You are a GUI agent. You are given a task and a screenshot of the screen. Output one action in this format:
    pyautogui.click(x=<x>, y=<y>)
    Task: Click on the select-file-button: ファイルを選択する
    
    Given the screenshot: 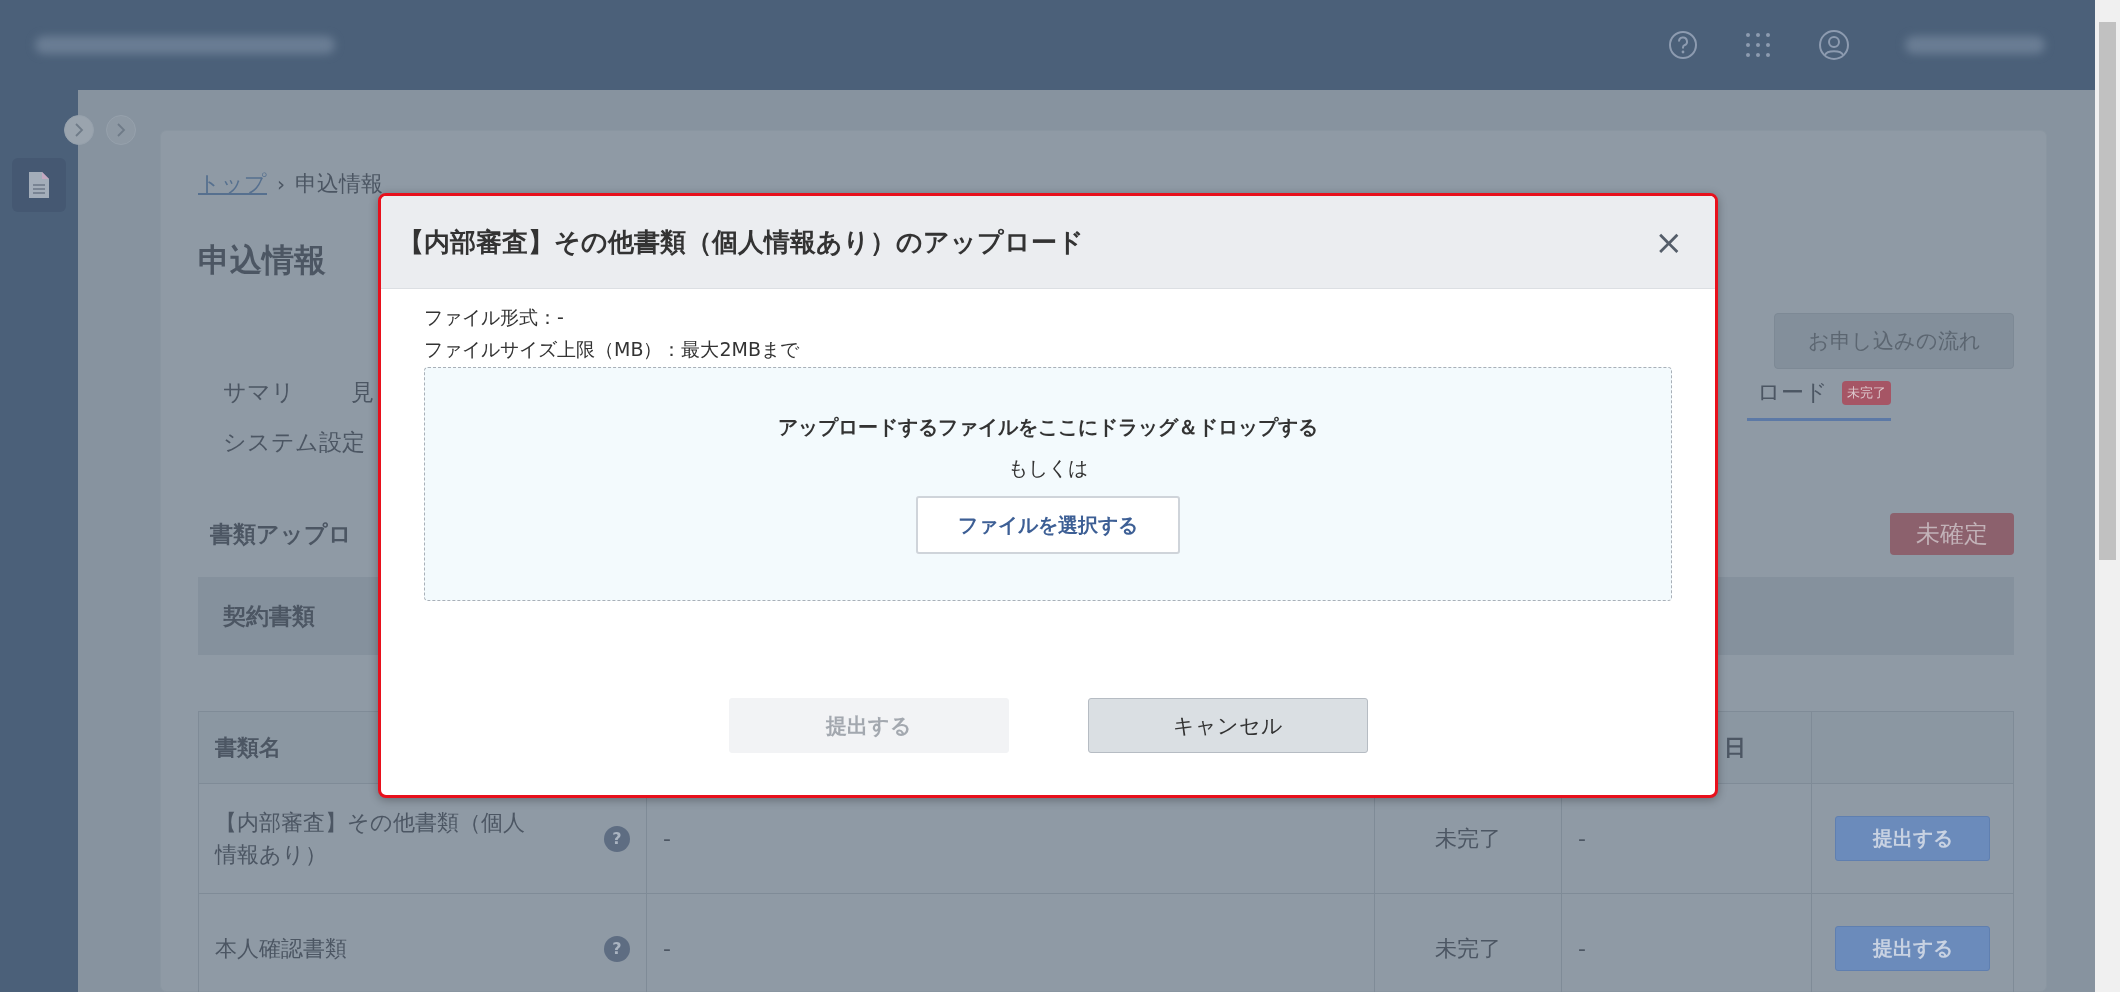 What is the action you would take?
    pyautogui.click(x=1048, y=525)
    